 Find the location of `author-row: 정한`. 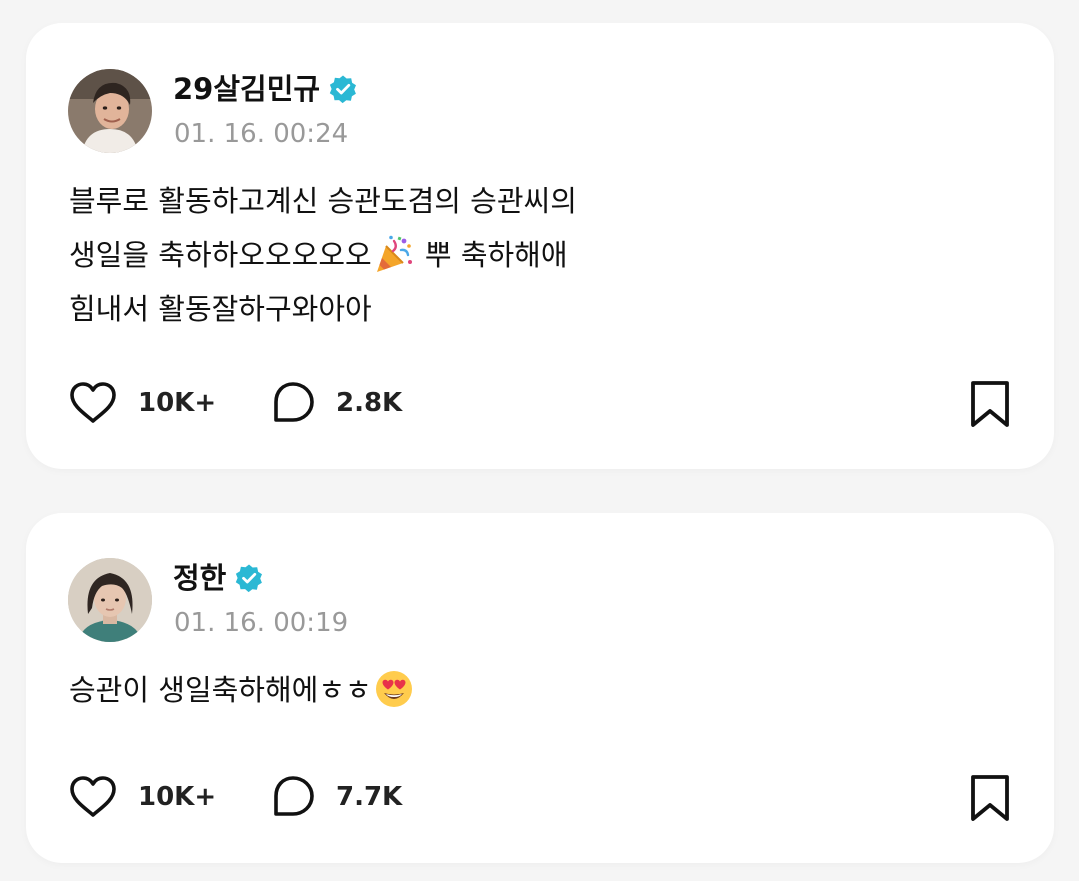

author-row: 정한 is located at coordinates (218, 578).